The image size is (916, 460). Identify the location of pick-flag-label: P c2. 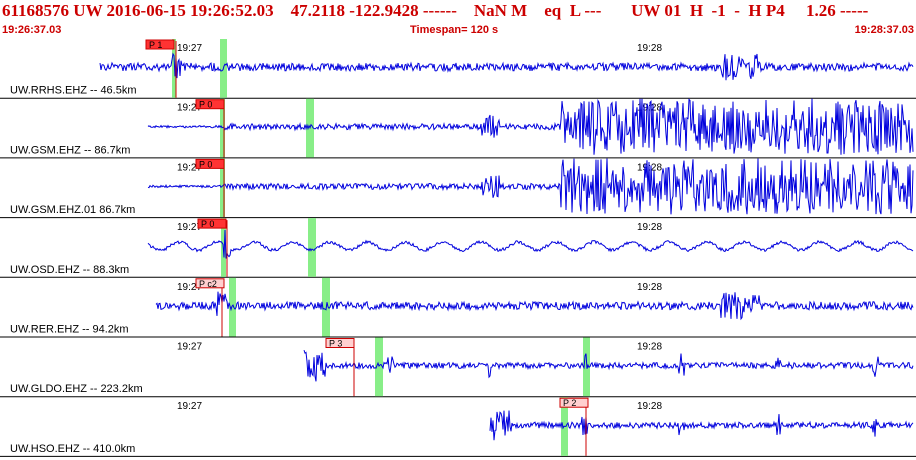
(208, 284).